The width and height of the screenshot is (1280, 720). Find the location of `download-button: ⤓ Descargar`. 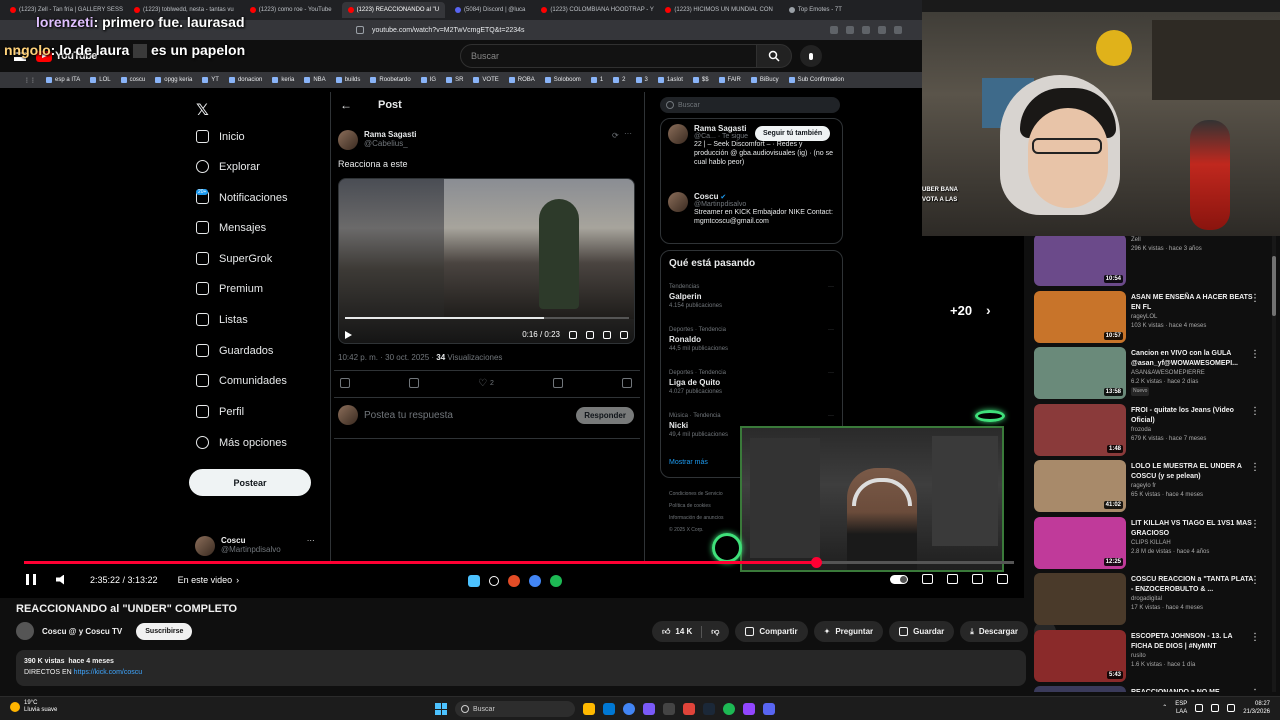

download-button: ⤓ Descargar is located at coordinates (994, 631).